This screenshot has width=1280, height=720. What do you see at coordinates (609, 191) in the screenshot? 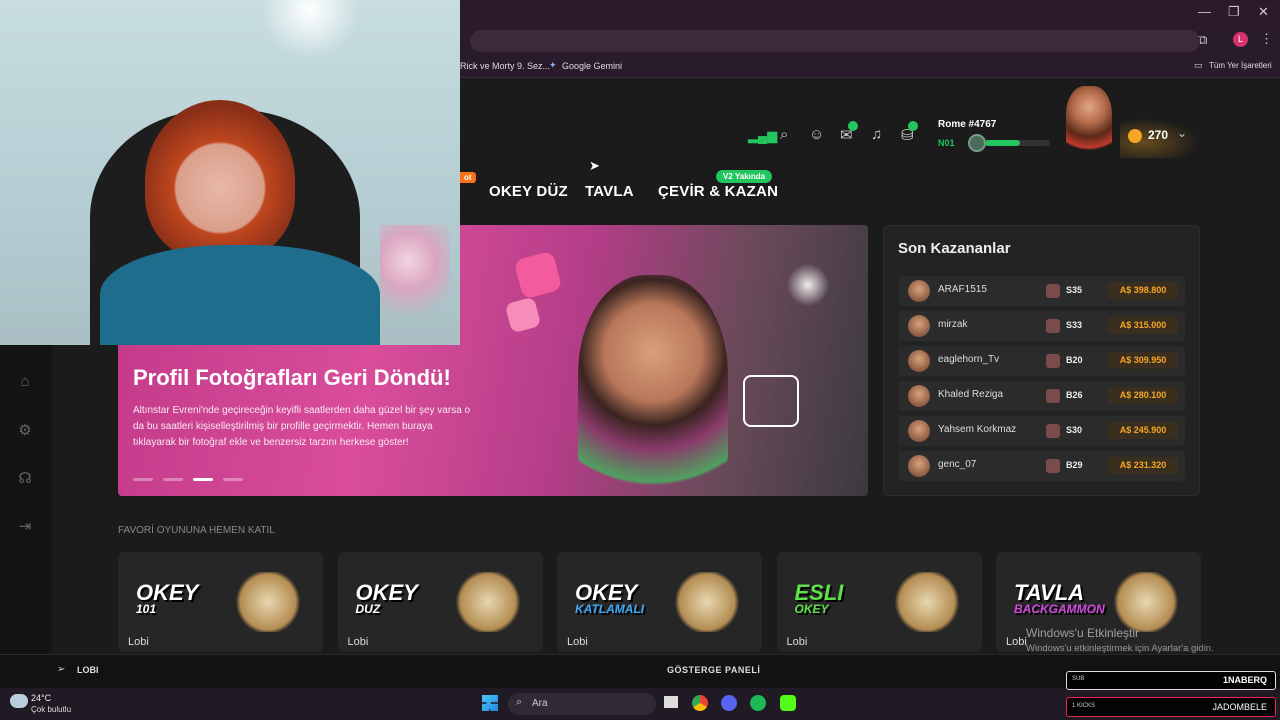
I see `nav-tavla: TAVLA` at bounding box center [609, 191].